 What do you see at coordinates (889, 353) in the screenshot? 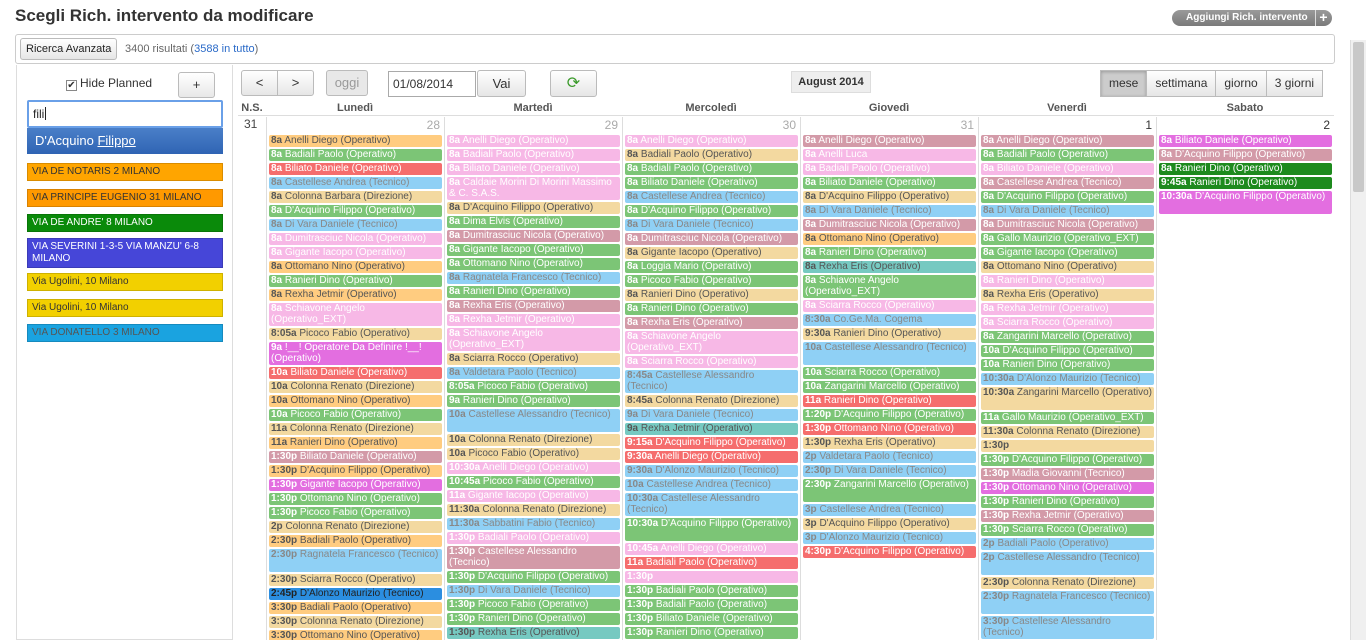
I see `calendar-event: 10a Castellese Alessandro (Tecnico)` at bounding box center [889, 353].